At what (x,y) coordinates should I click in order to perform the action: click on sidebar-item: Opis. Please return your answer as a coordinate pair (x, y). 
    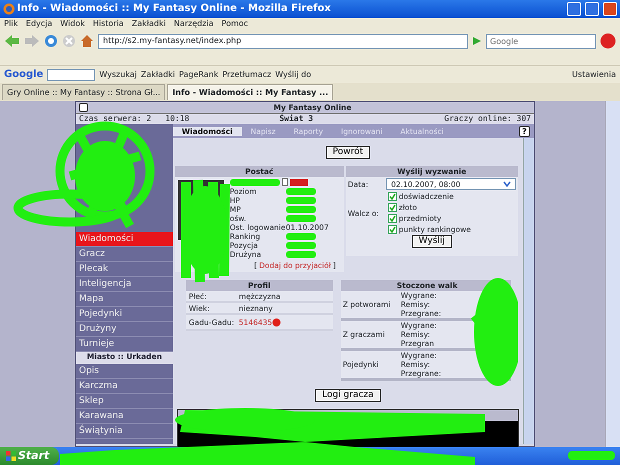
    Looking at the image, I should click on (124, 371).